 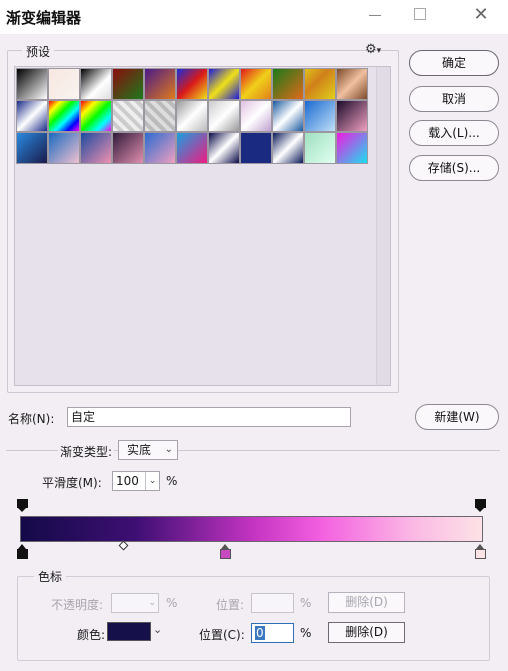 I want to click on smoothness-unit: %, so click(x=172, y=481).